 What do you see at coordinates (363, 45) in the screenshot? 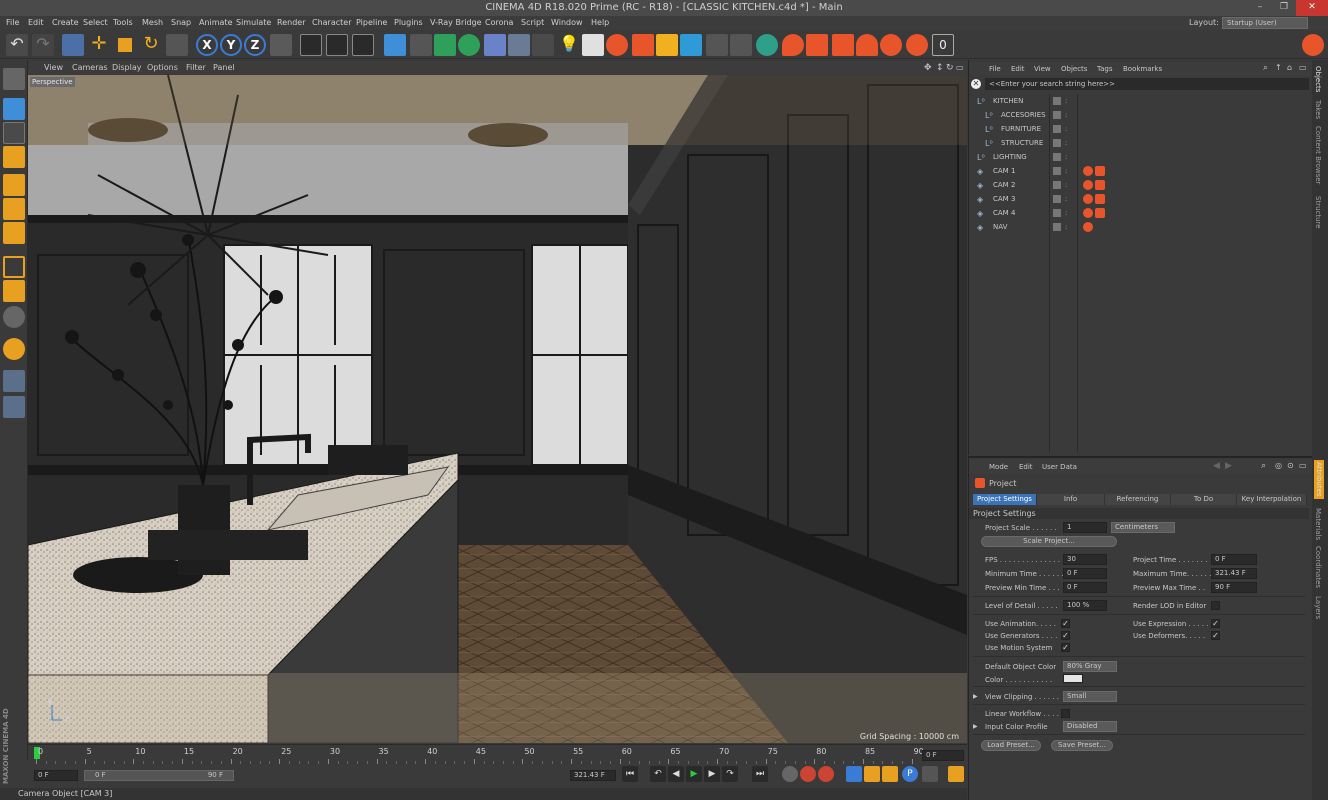
I see `render-settings-icon` at bounding box center [363, 45].